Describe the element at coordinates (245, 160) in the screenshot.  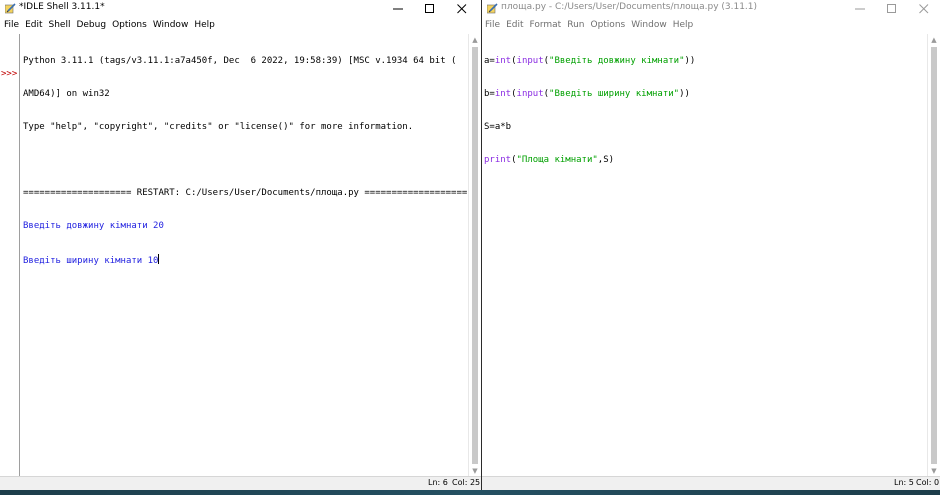
I see `shell-output-line` at that location.